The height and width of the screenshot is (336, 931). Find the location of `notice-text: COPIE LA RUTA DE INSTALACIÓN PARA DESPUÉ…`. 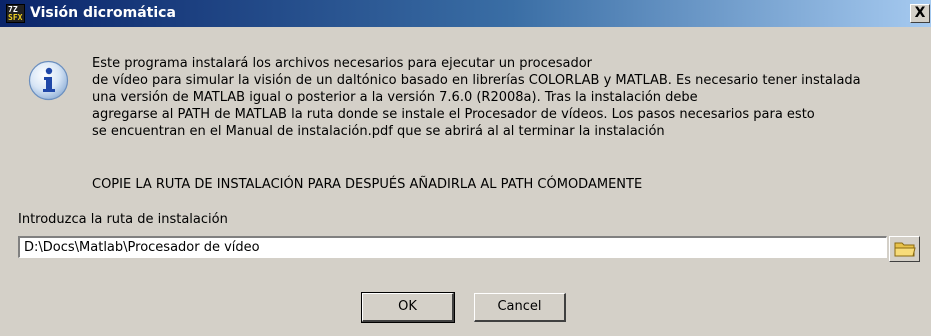

notice-text: COPIE LA RUTA DE INSTALACIÓN PARA DESPUÉ… is located at coordinates (367, 184).